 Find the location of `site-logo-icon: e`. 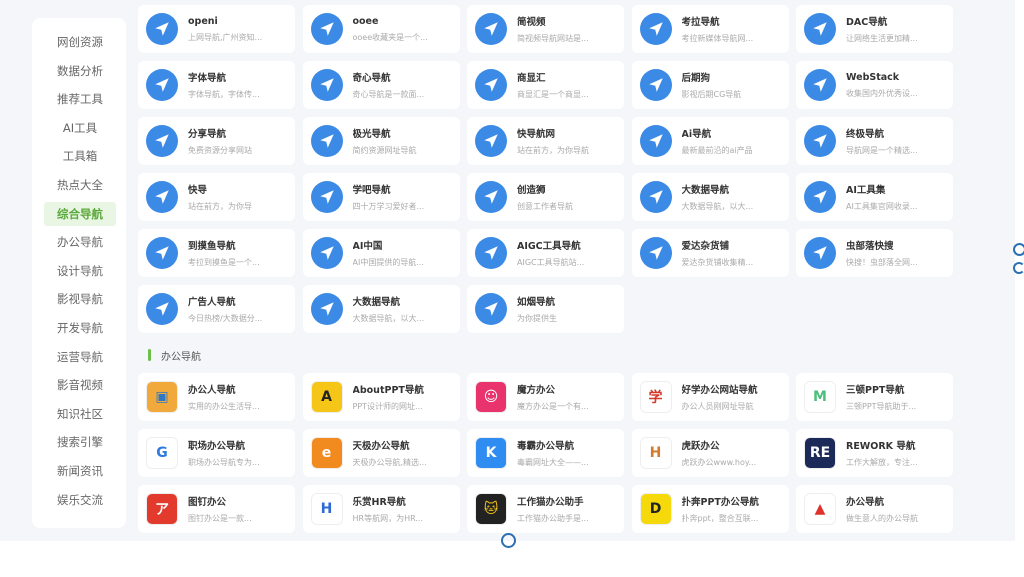

site-logo-icon: e is located at coordinates (326, 453).